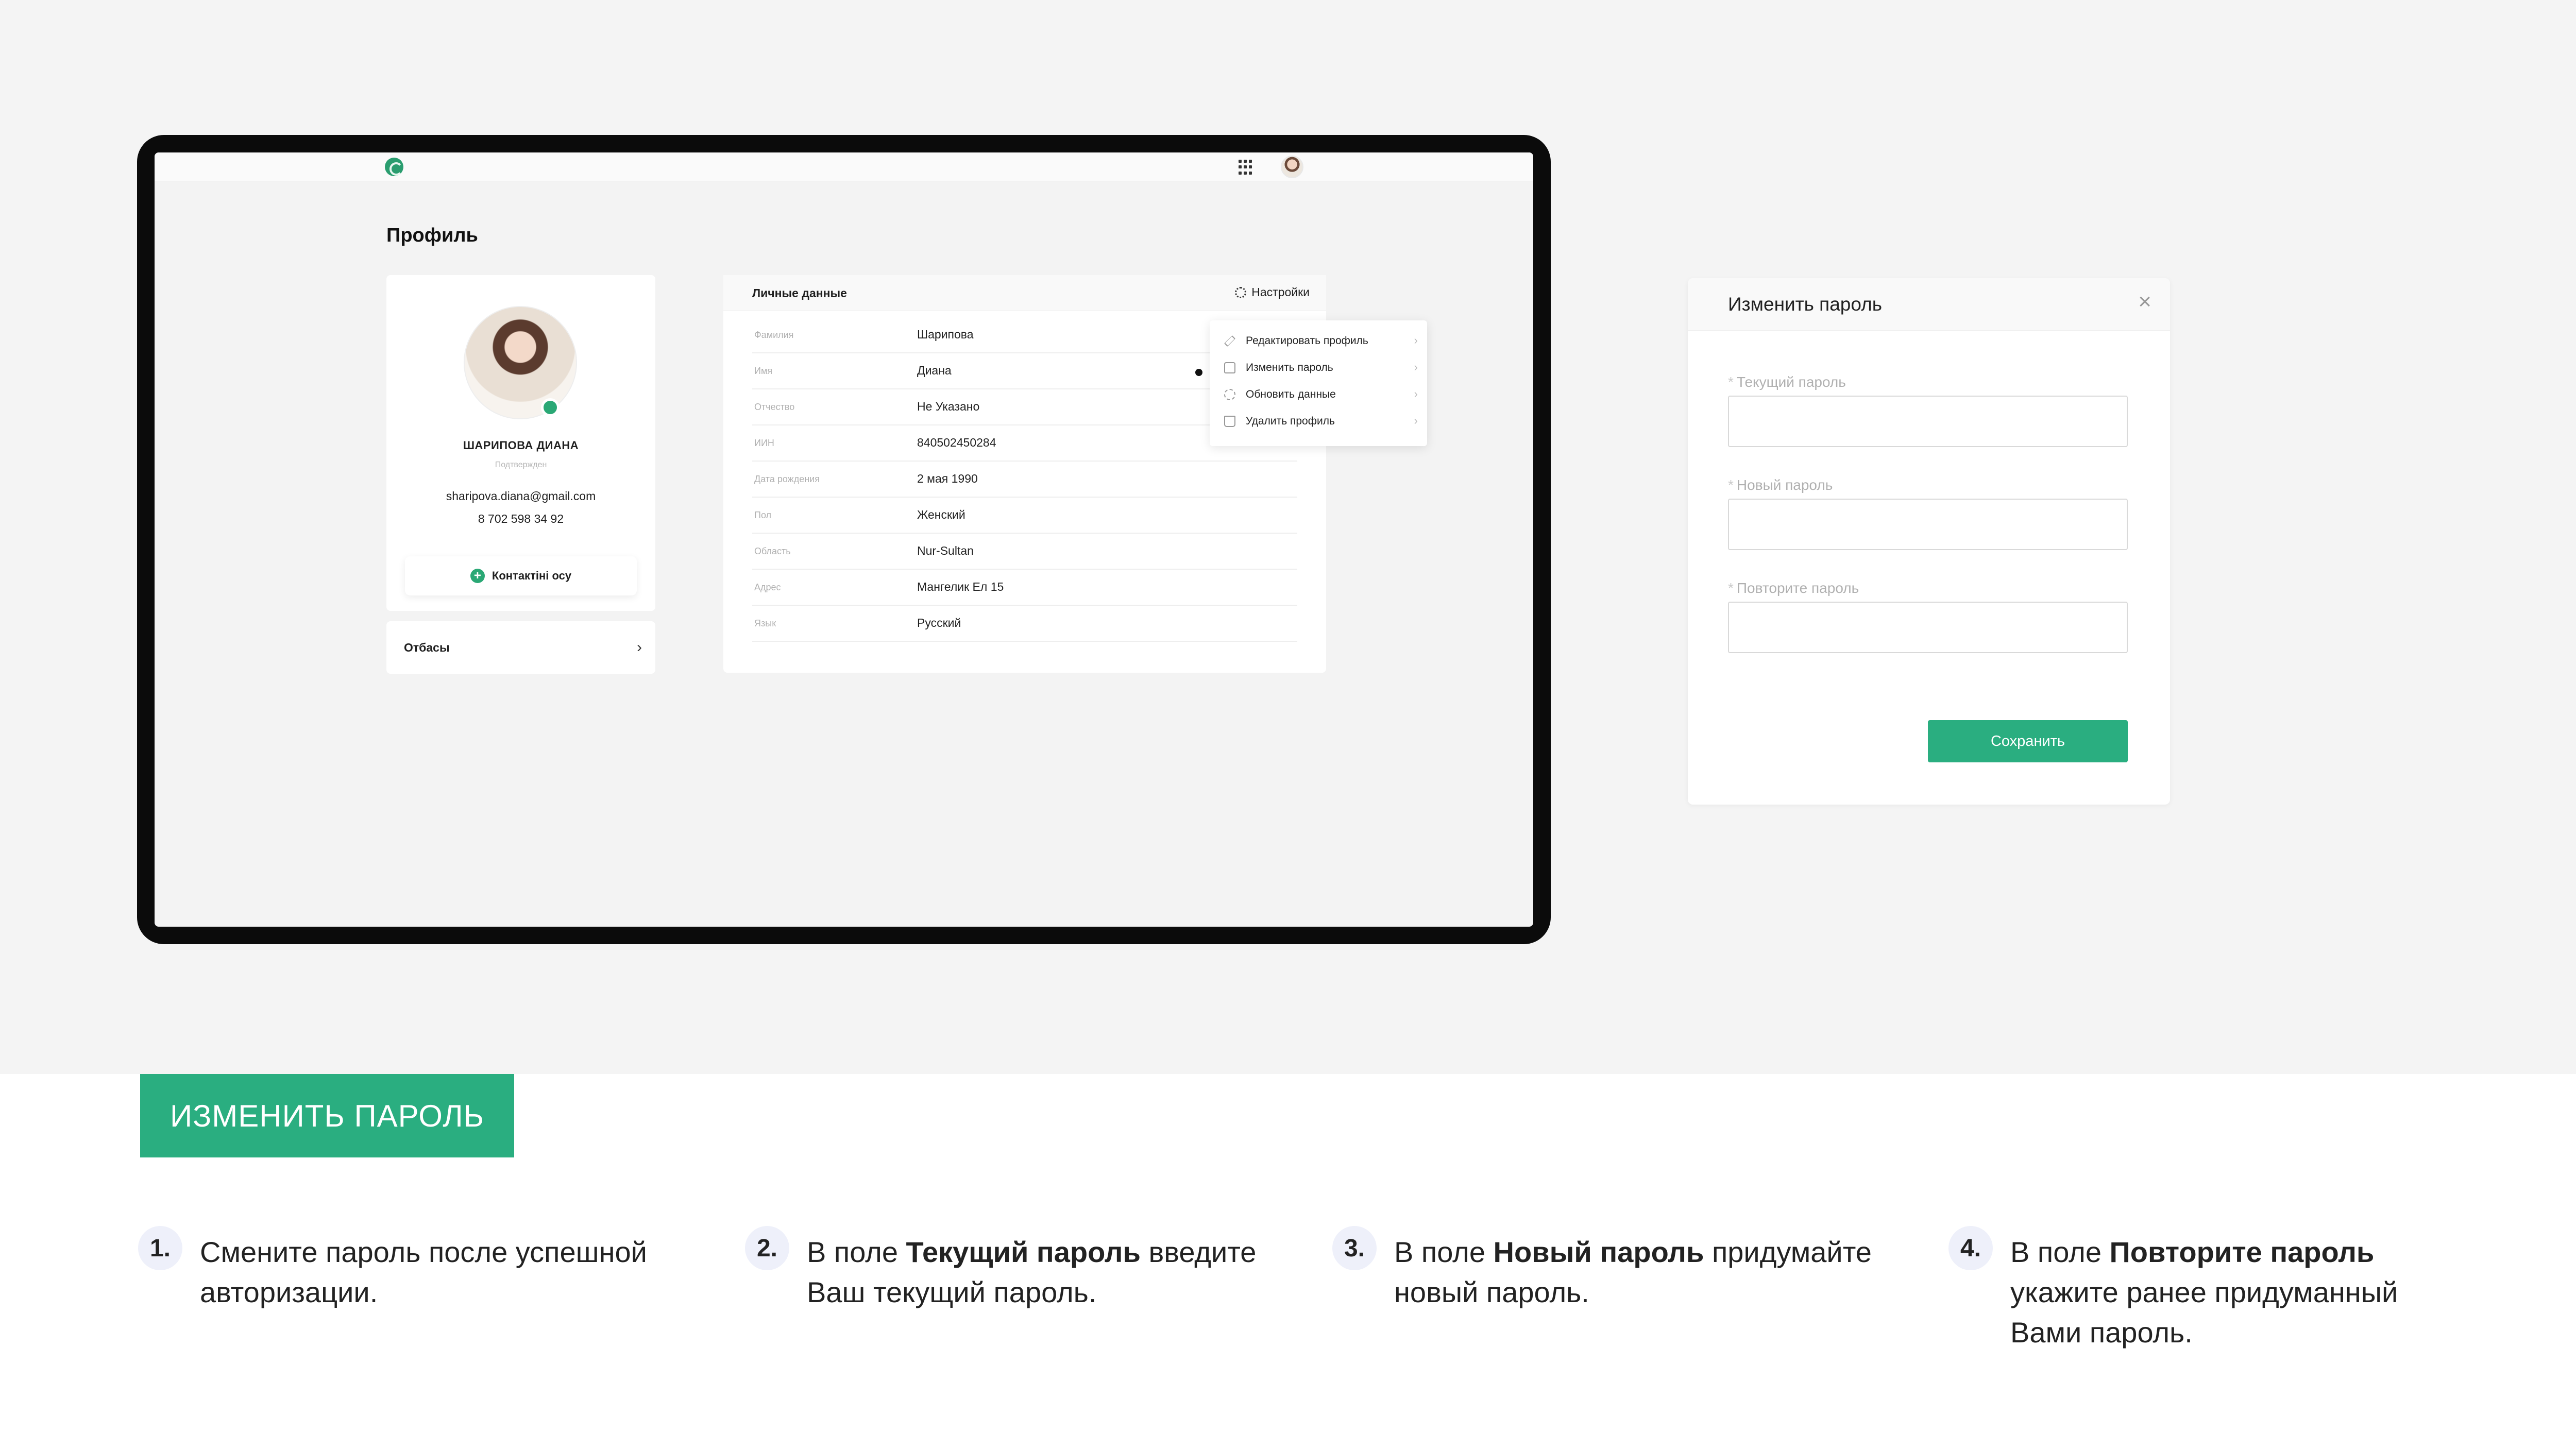 This screenshot has width=2576, height=1449. I want to click on data-row-address: Адрес Мангелик Ел 15, so click(1024, 588).